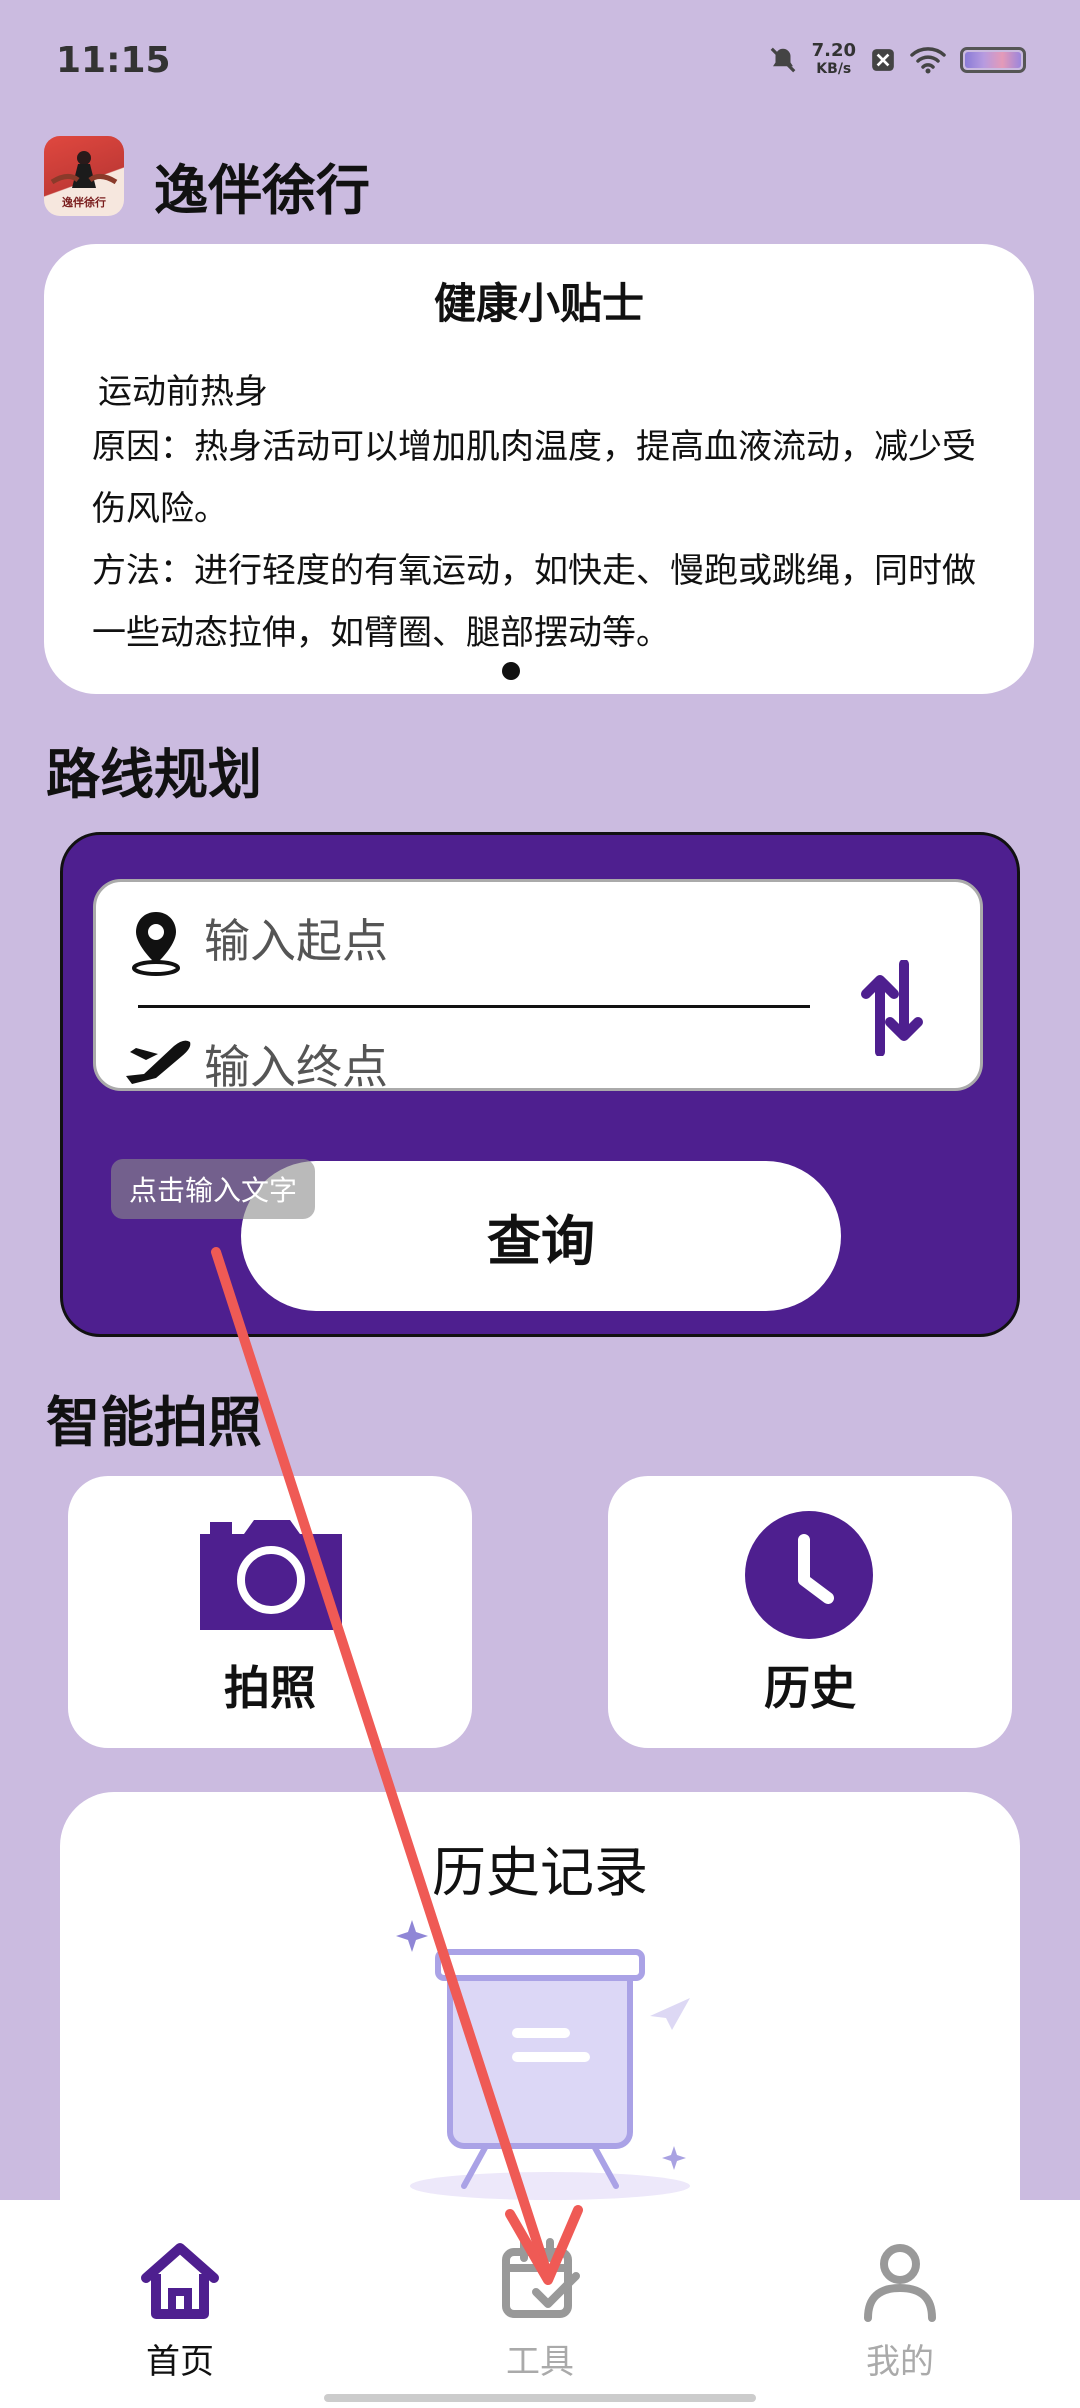 This screenshot has width=1080, height=2408. What do you see at coordinates (180, 2362) in the screenshot?
I see `nav-label-home: 首页` at bounding box center [180, 2362].